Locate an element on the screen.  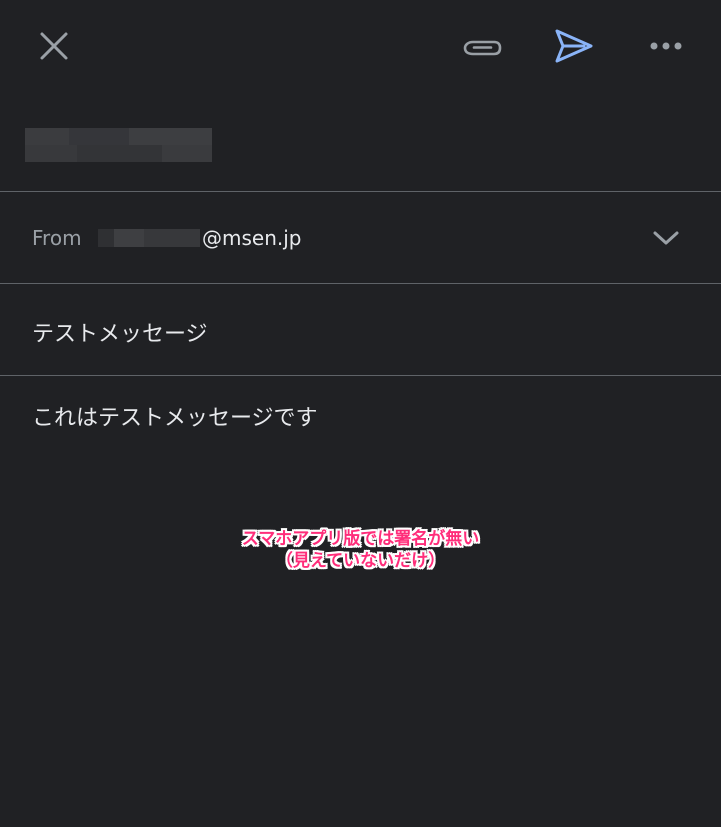
more-options-button is located at coordinates (666, 46).